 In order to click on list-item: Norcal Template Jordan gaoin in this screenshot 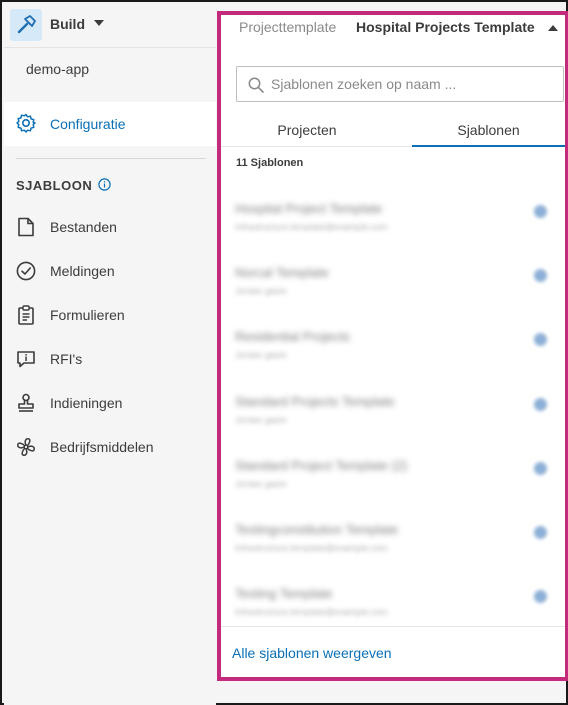, I will do `click(393, 297)`.